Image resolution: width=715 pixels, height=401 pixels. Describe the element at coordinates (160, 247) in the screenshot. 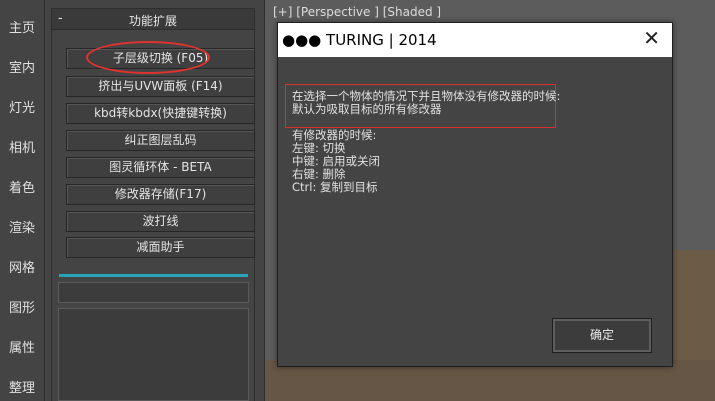

I see `reduce-faces-button: 减面助手` at that location.